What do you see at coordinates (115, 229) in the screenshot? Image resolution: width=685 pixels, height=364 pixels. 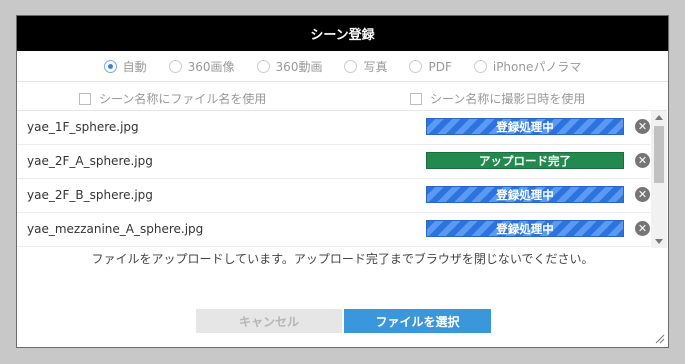 I see `file-name: yae_mezzanine_A_sphere.jpg` at bounding box center [115, 229].